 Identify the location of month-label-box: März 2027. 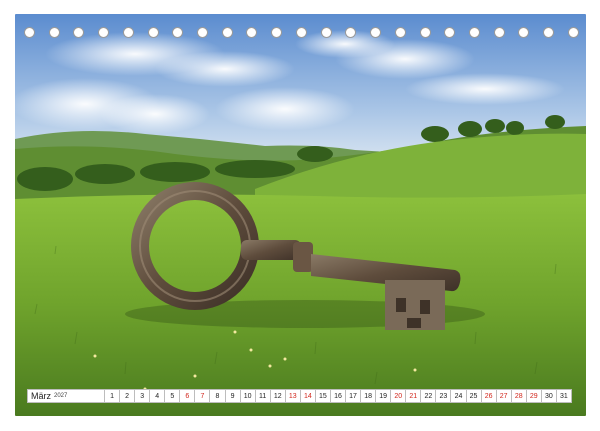
(66, 396).